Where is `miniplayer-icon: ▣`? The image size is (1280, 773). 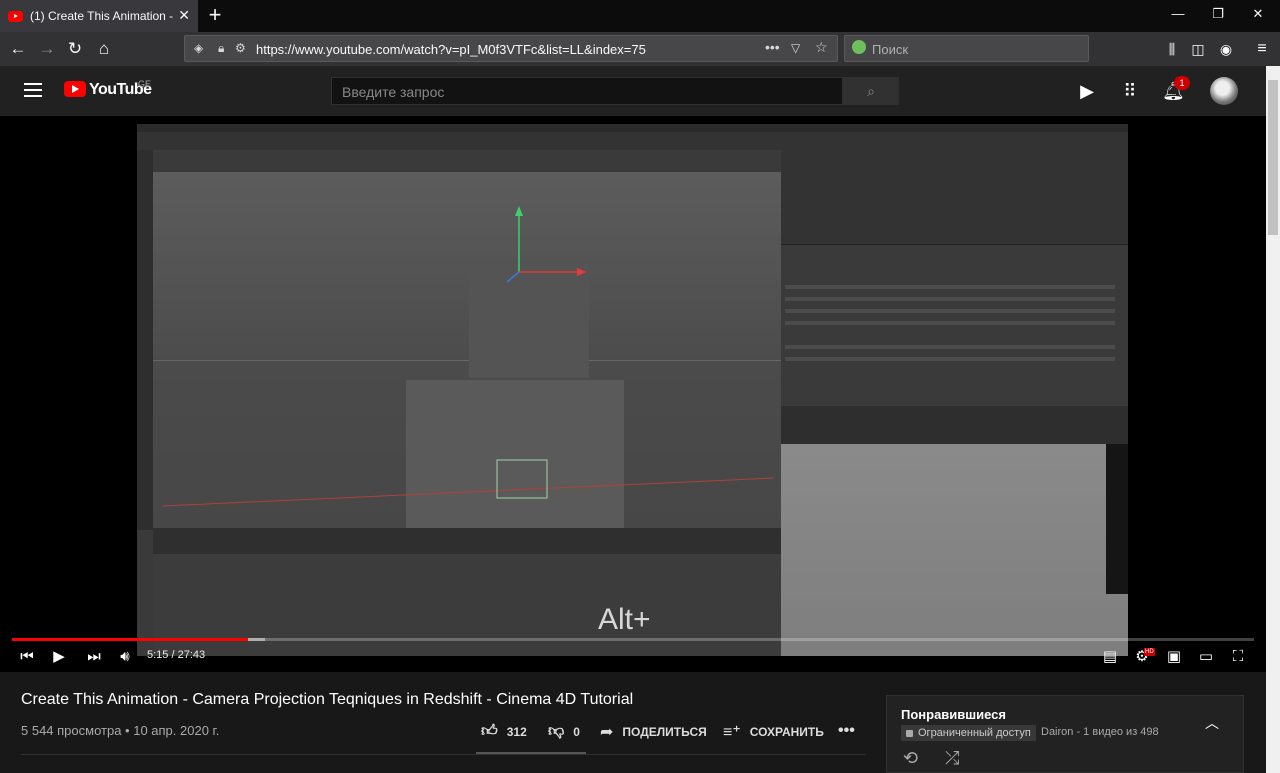 miniplayer-icon: ▣ is located at coordinates (1174, 657).